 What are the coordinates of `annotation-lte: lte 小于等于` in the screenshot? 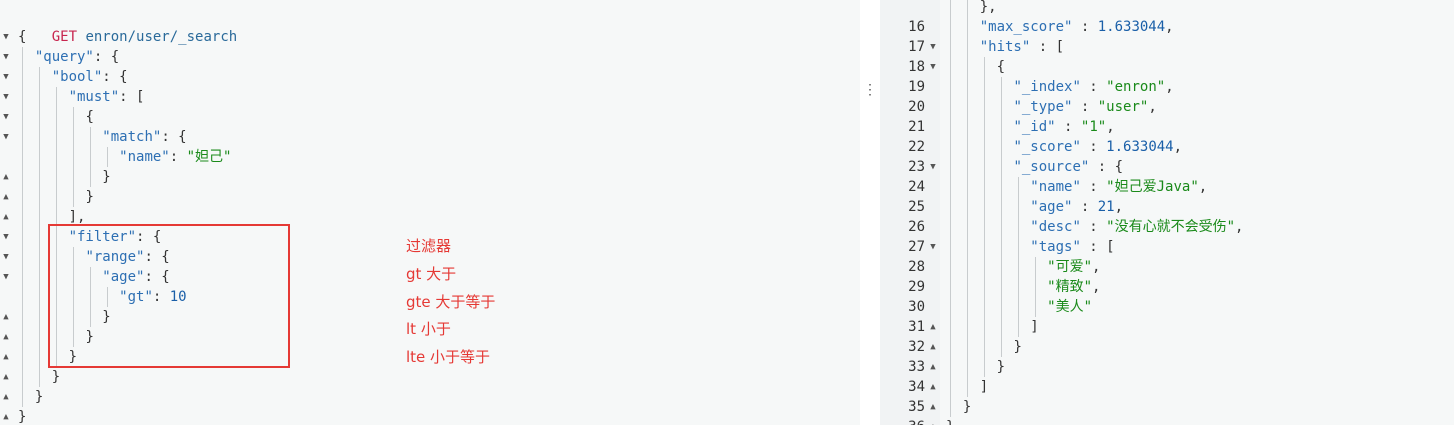 It's located at (448, 357).